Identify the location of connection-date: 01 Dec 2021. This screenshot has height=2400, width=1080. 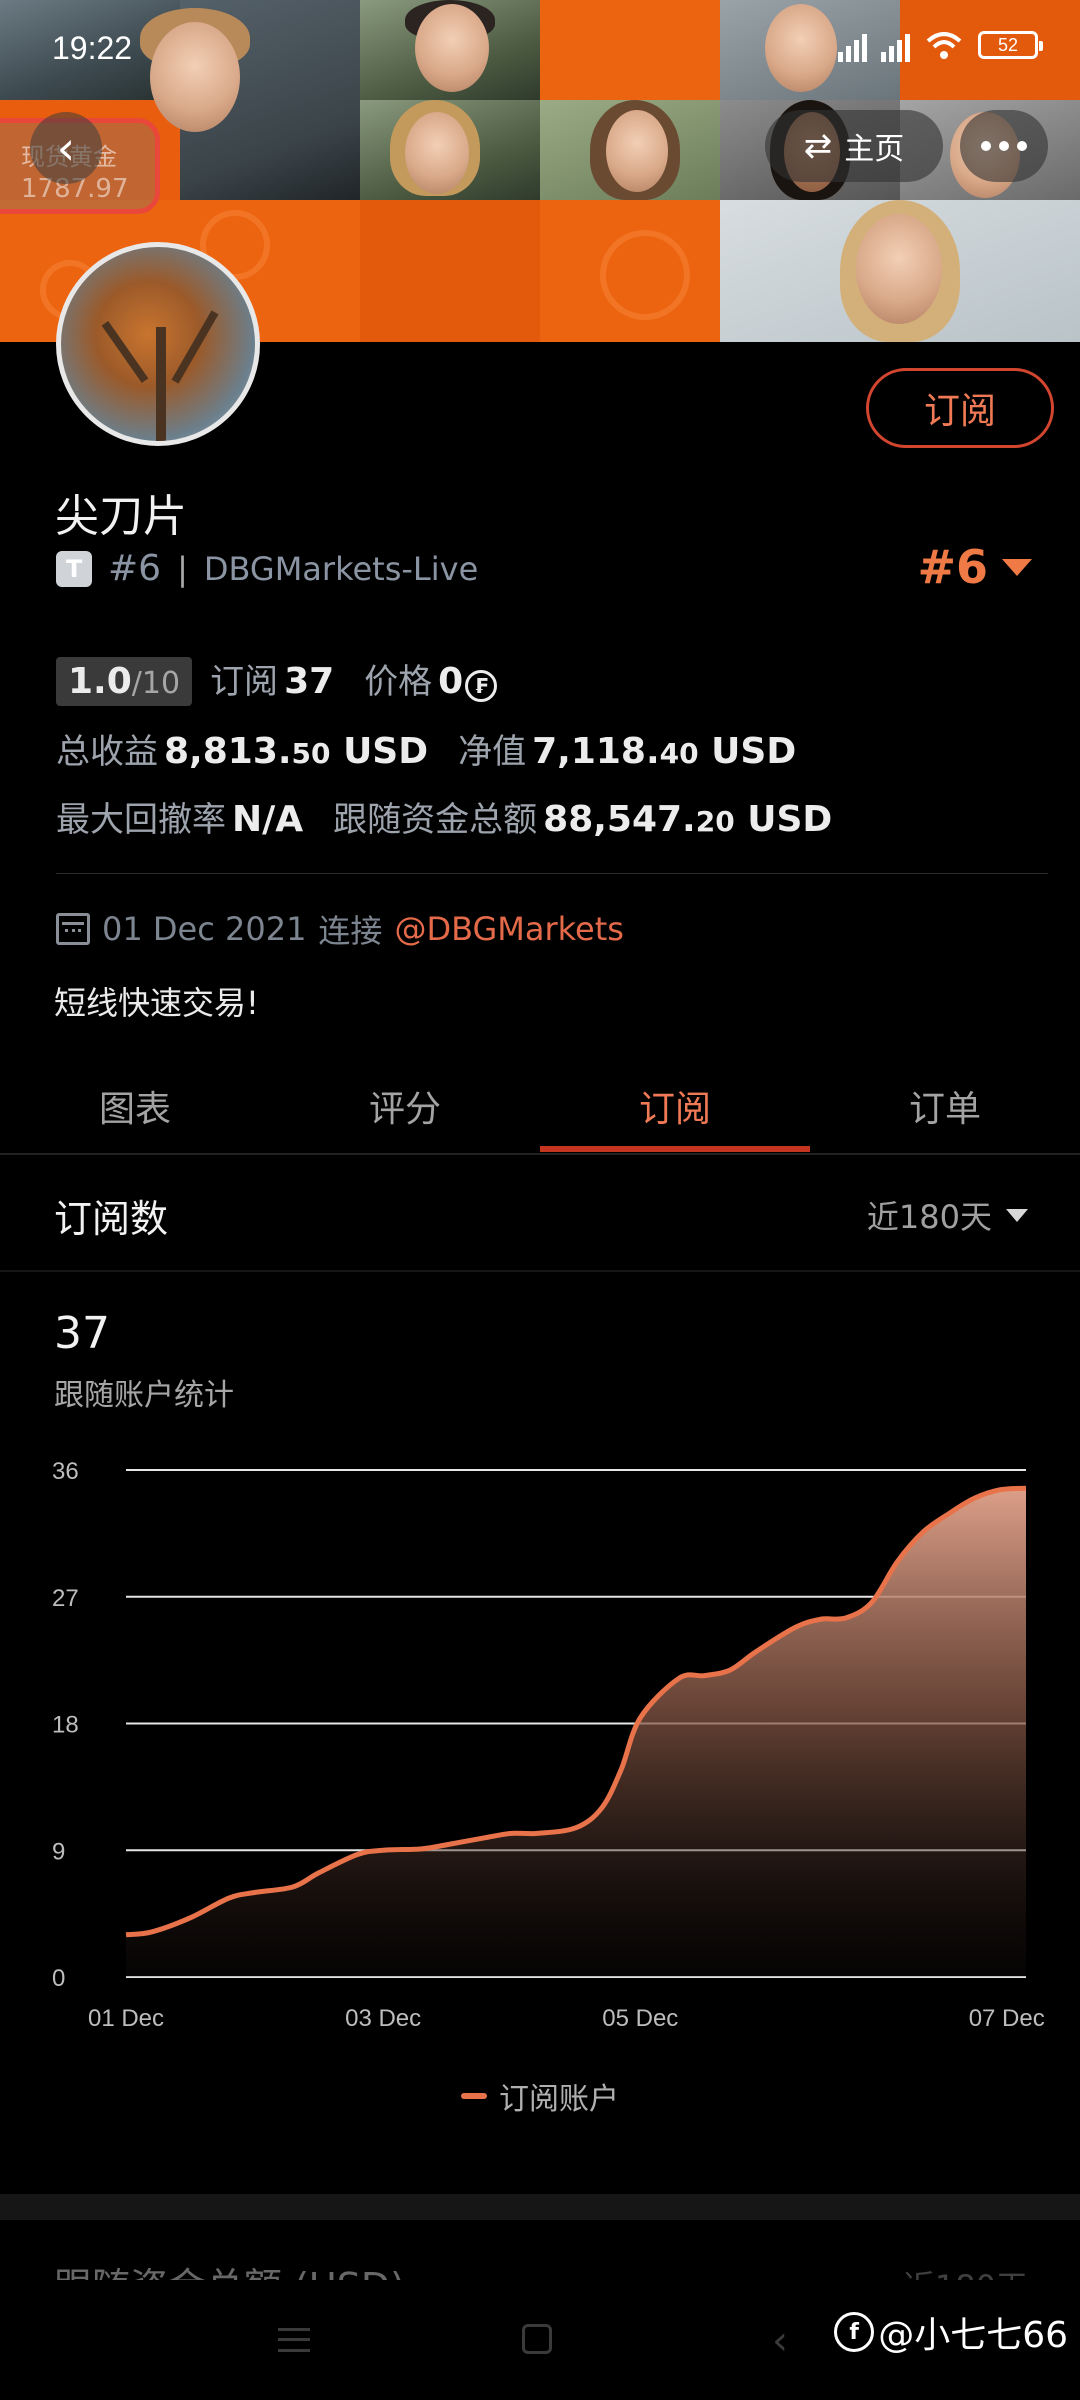
(204, 929).